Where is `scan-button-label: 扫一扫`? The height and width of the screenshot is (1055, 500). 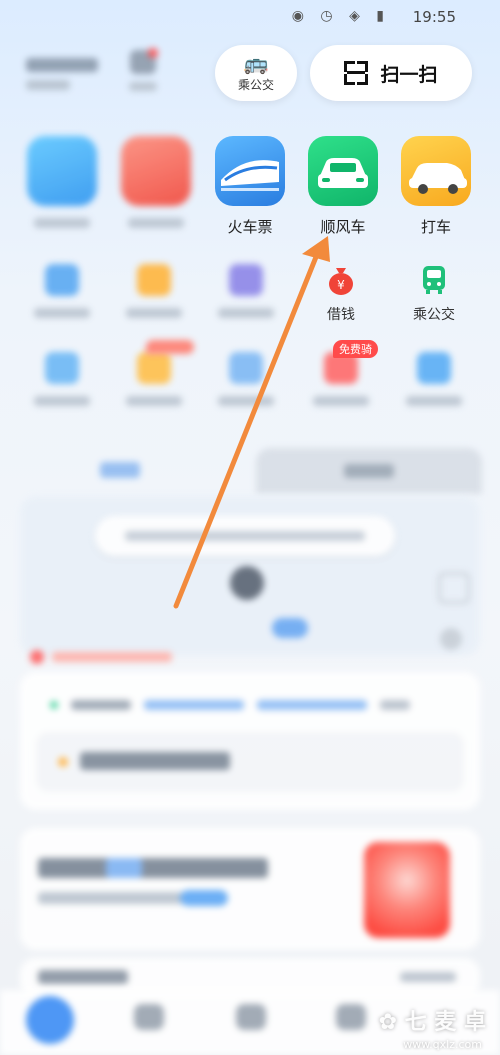 scan-button-label: 扫一扫 is located at coordinates (409, 74).